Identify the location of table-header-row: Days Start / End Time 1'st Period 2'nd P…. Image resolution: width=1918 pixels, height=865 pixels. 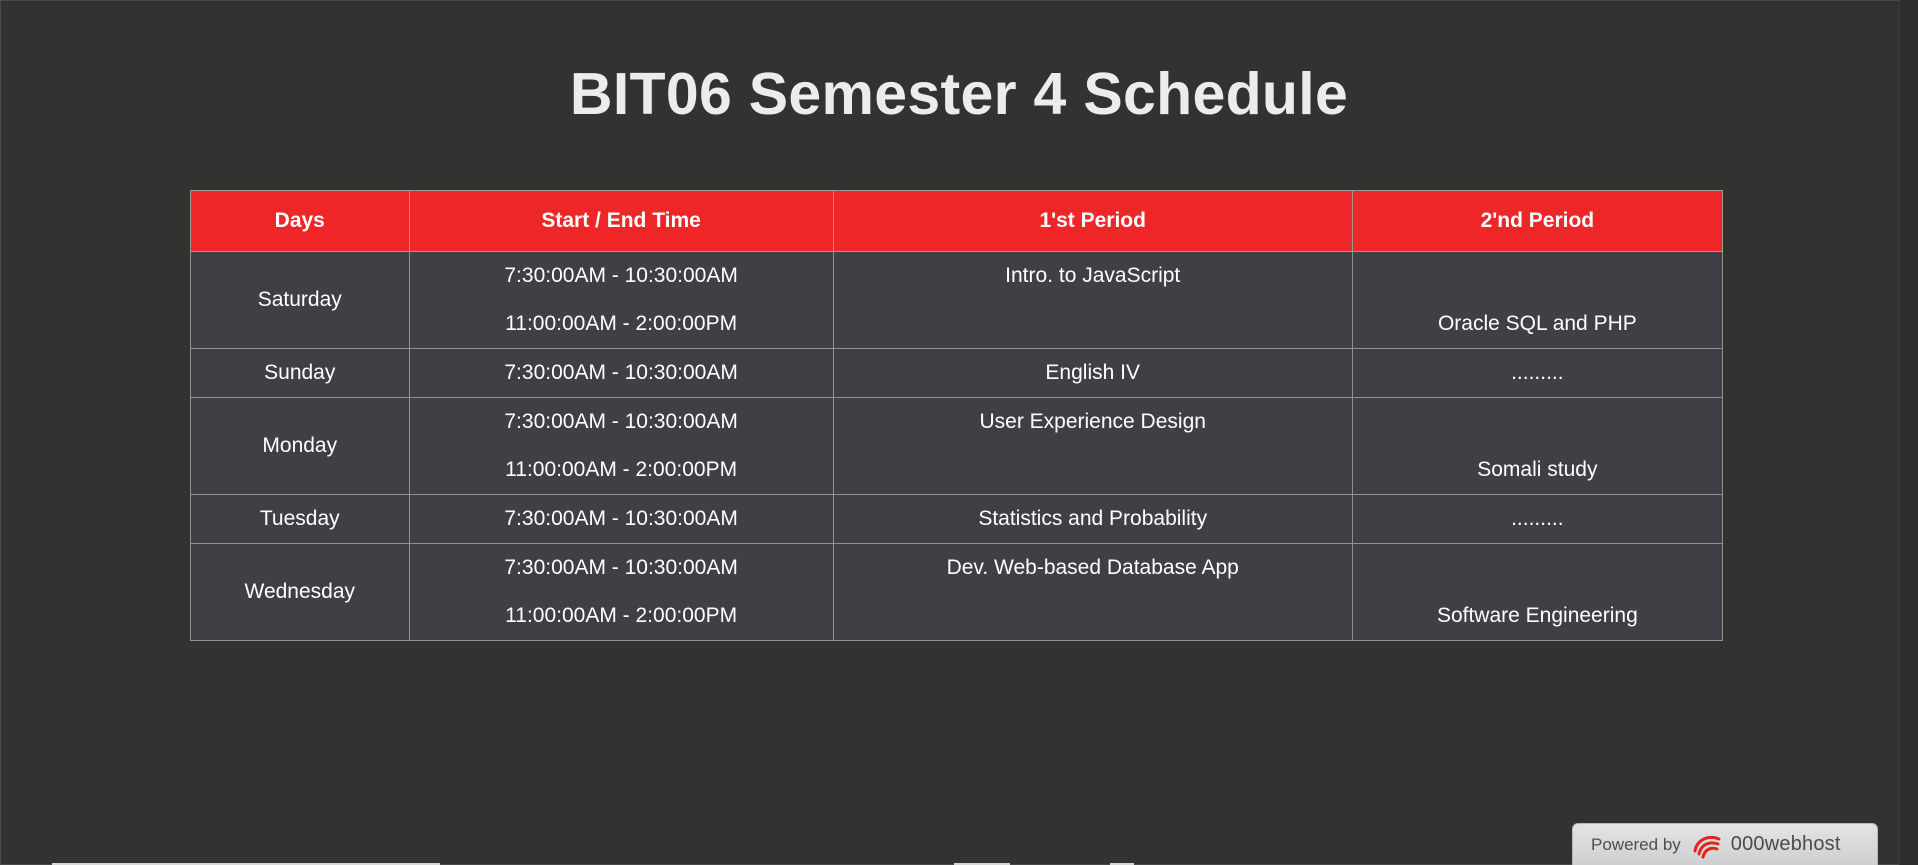
(957, 221).